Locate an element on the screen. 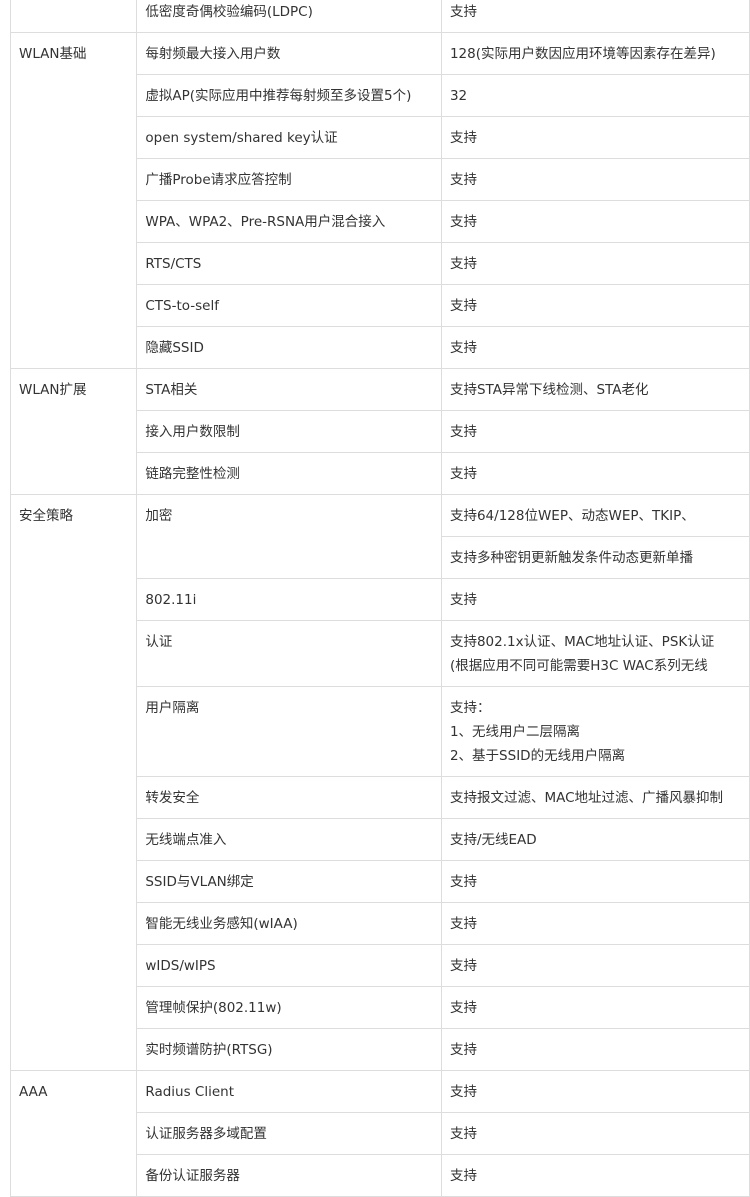  value-cell: 支持多种密钥更新触发条件动态更新单播 is located at coordinates (595, 557).